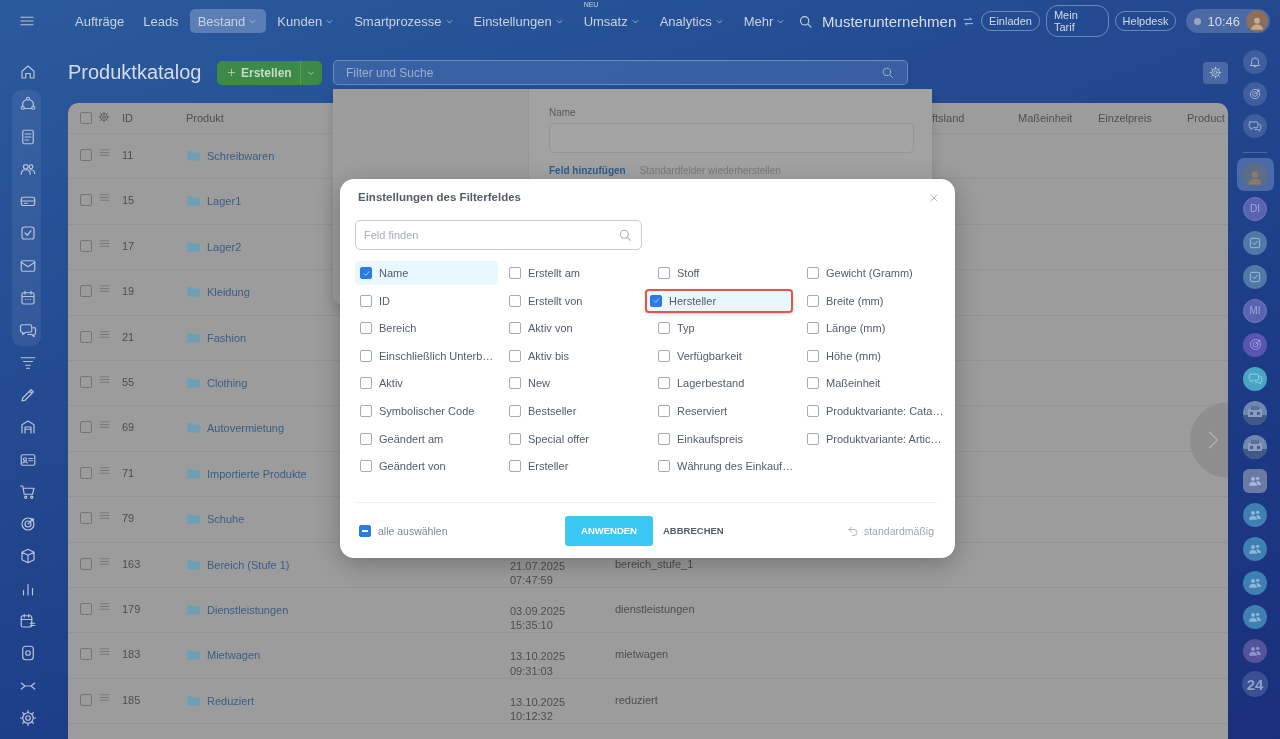  I want to click on home-icon, so click(27, 72).